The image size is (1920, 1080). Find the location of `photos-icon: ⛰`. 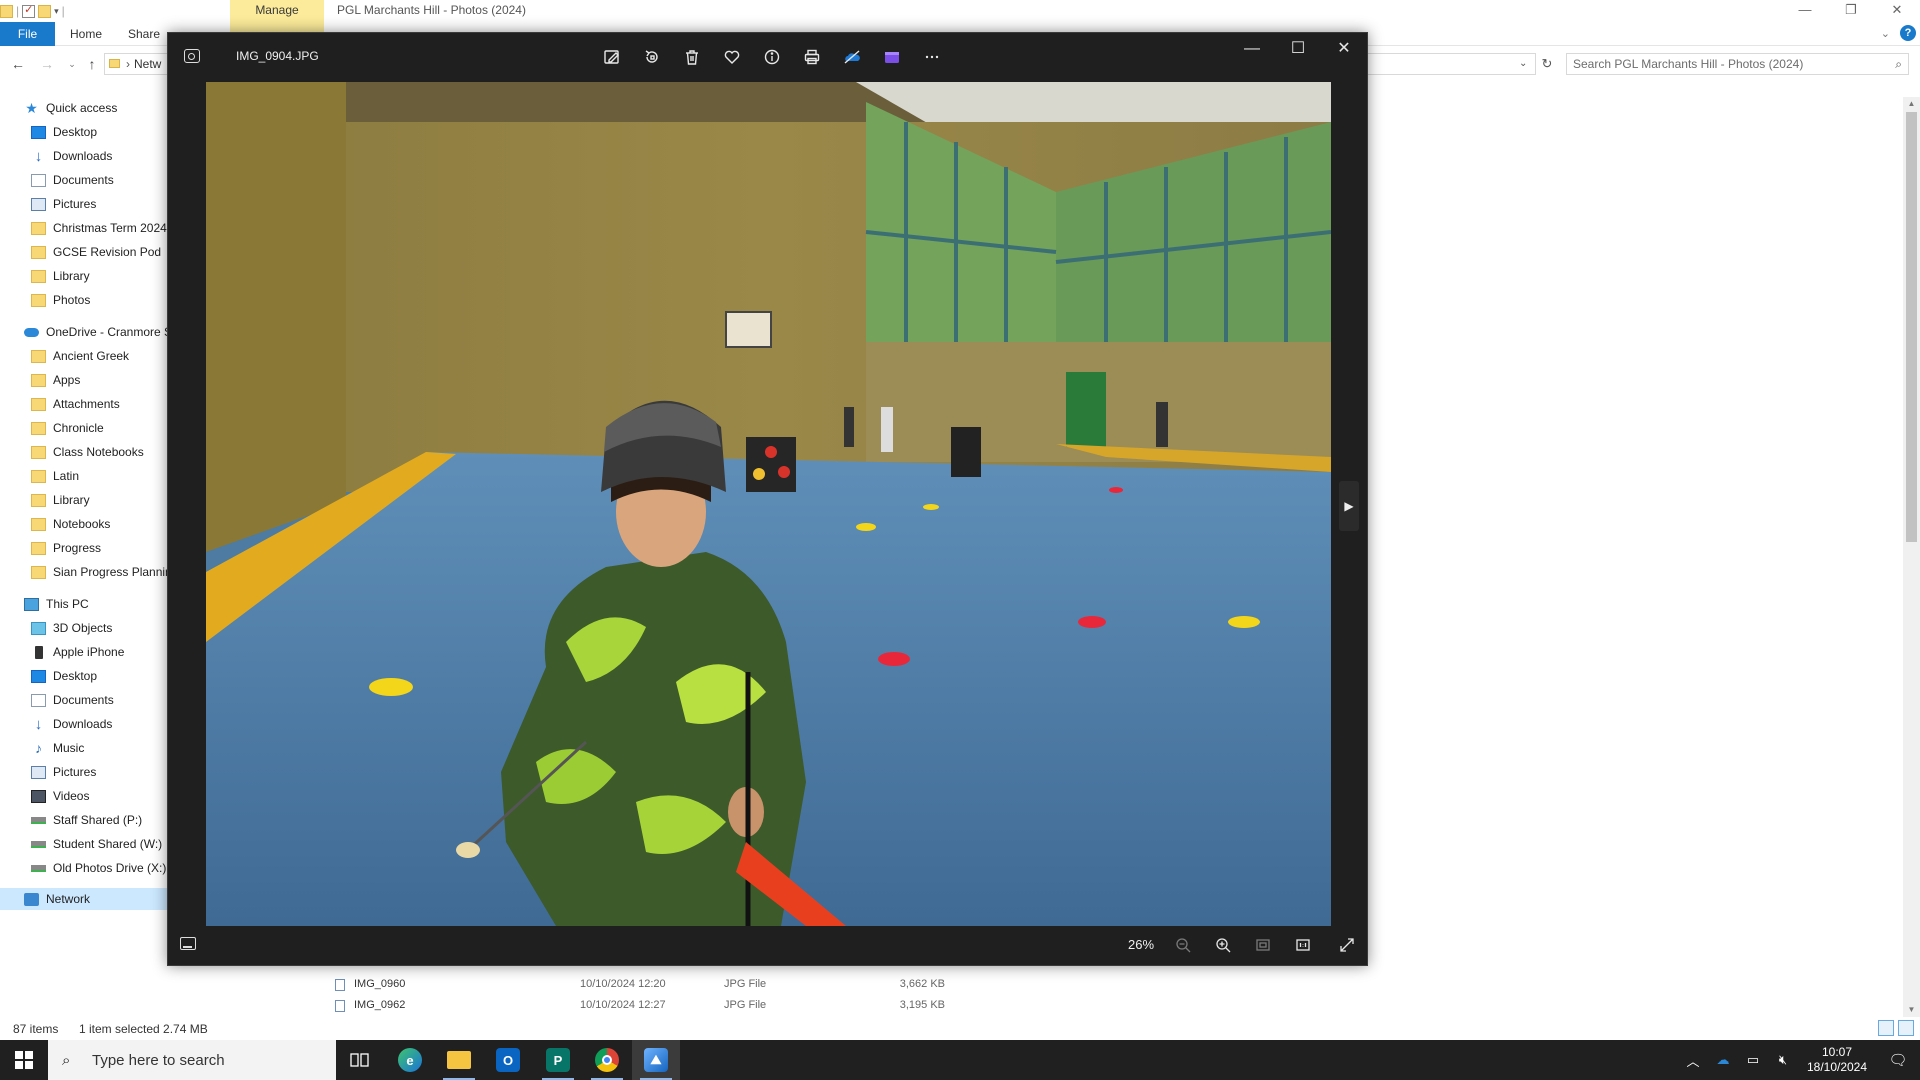

photos-icon: ⛰ is located at coordinates (656, 1060).